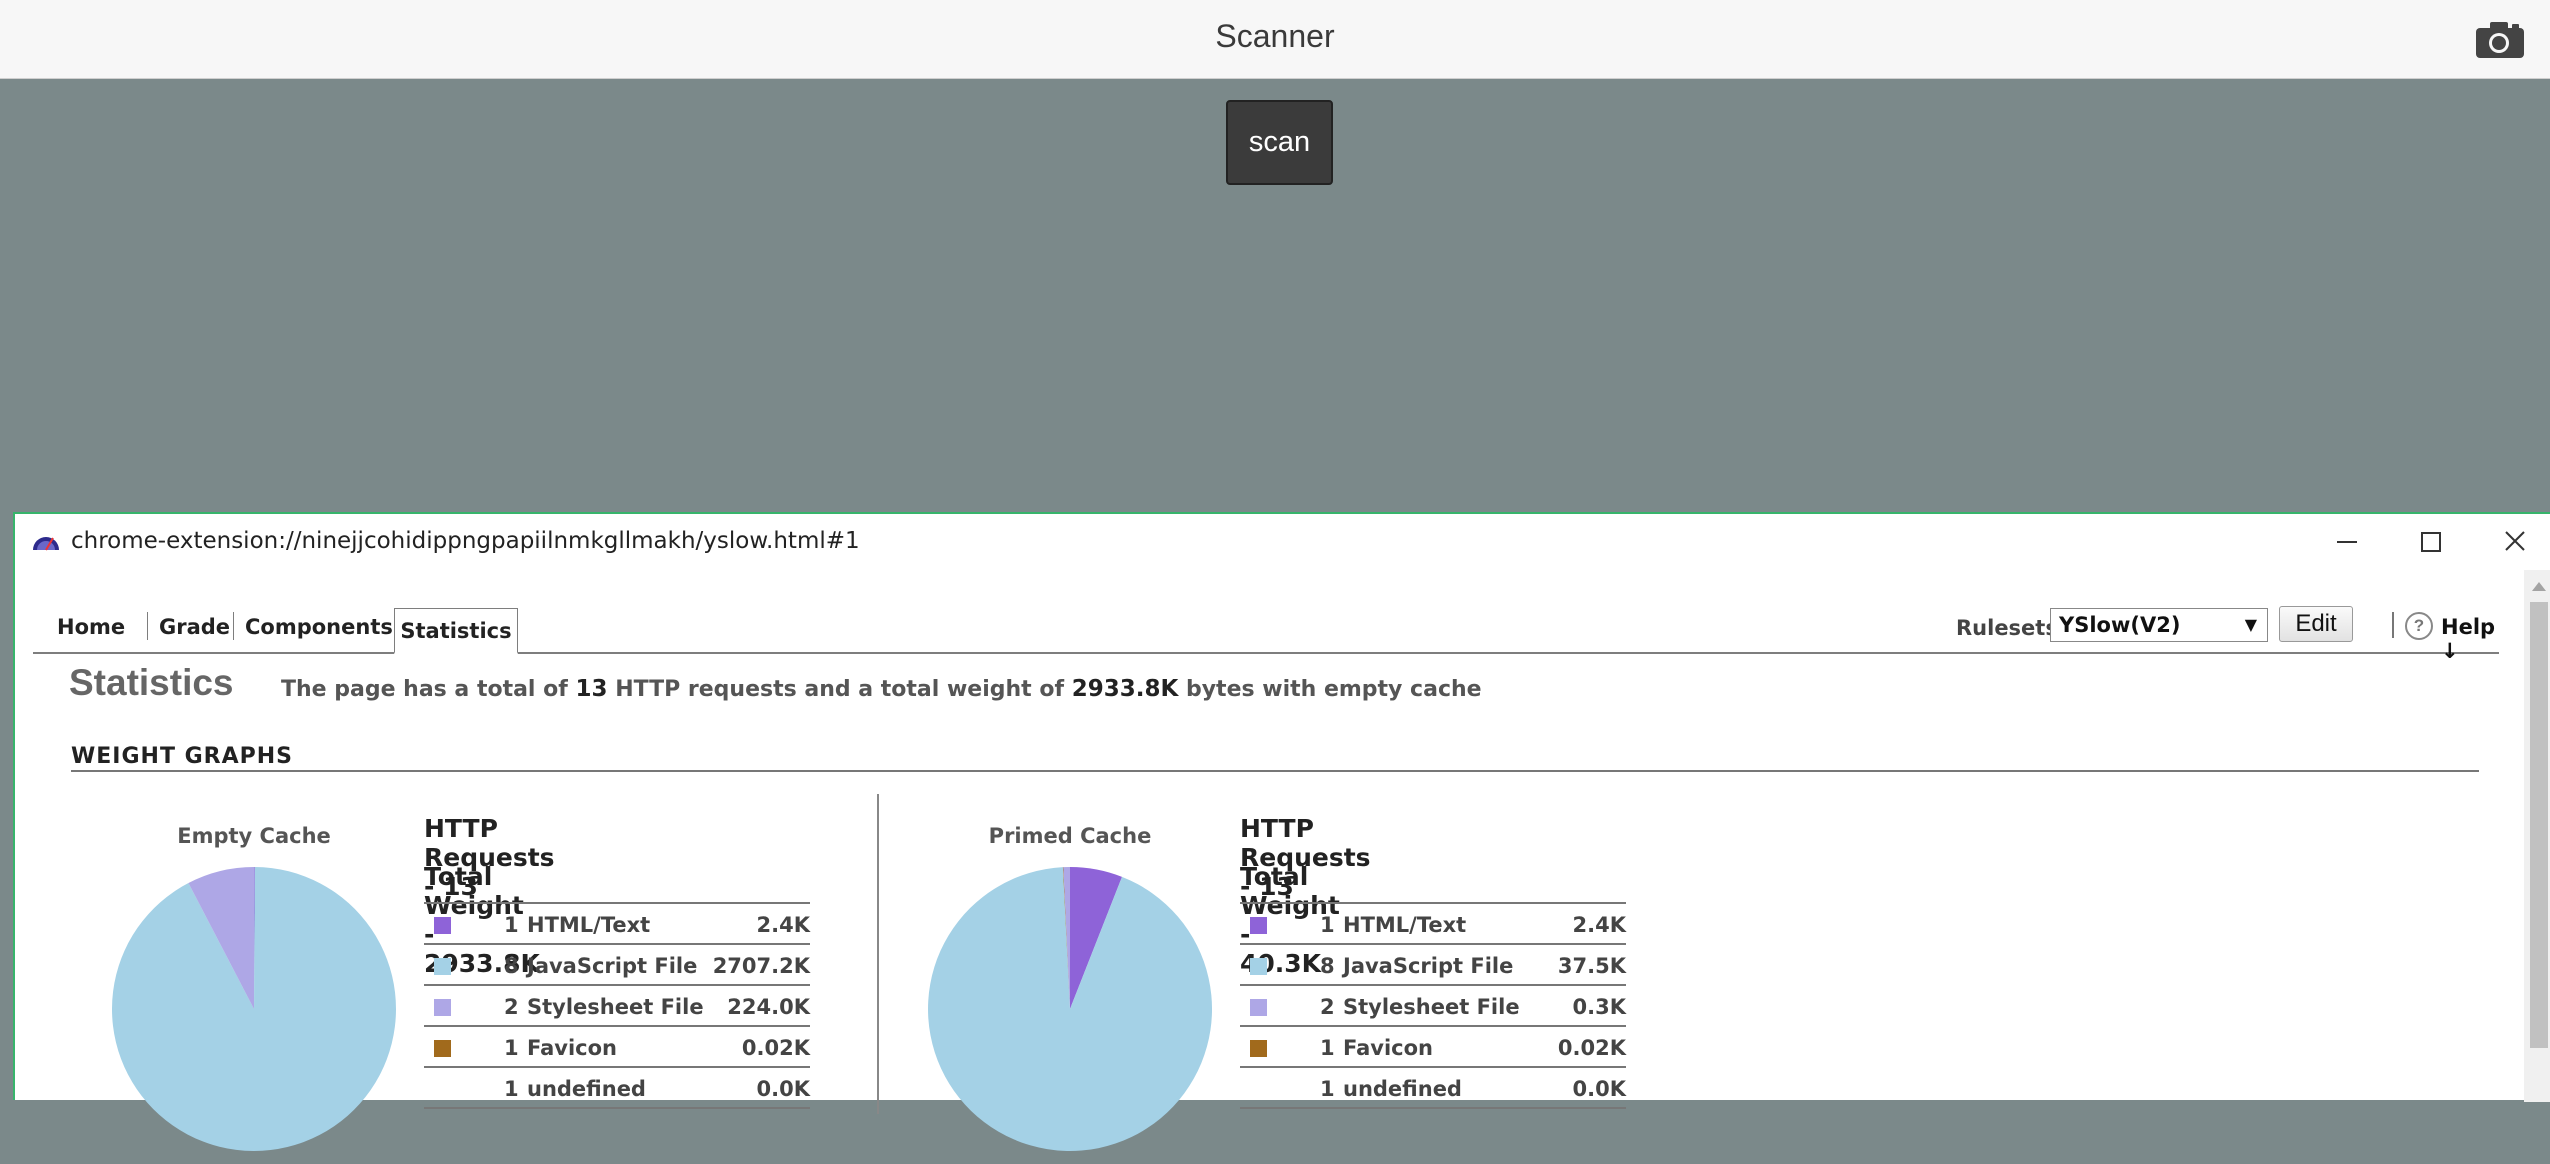  What do you see at coordinates (253, 1008) in the screenshot?
I see `empty-cache-pie-chart` at bounding box center [253, 1008].